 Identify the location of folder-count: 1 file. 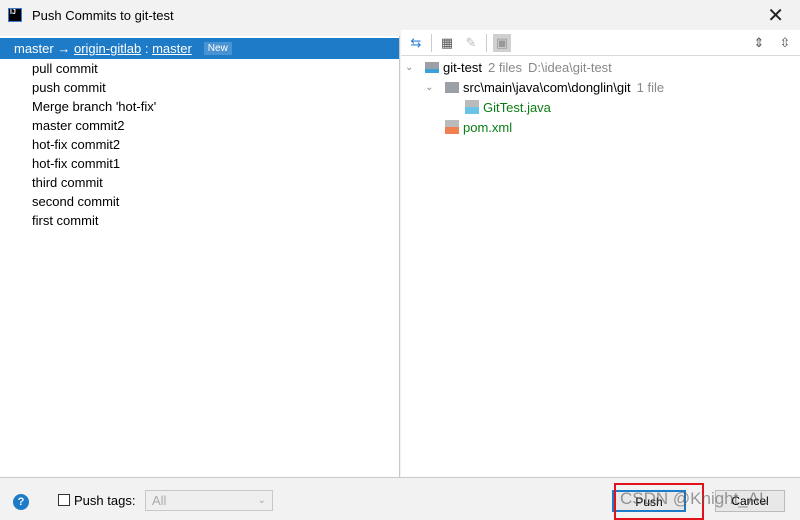
(650, 87).